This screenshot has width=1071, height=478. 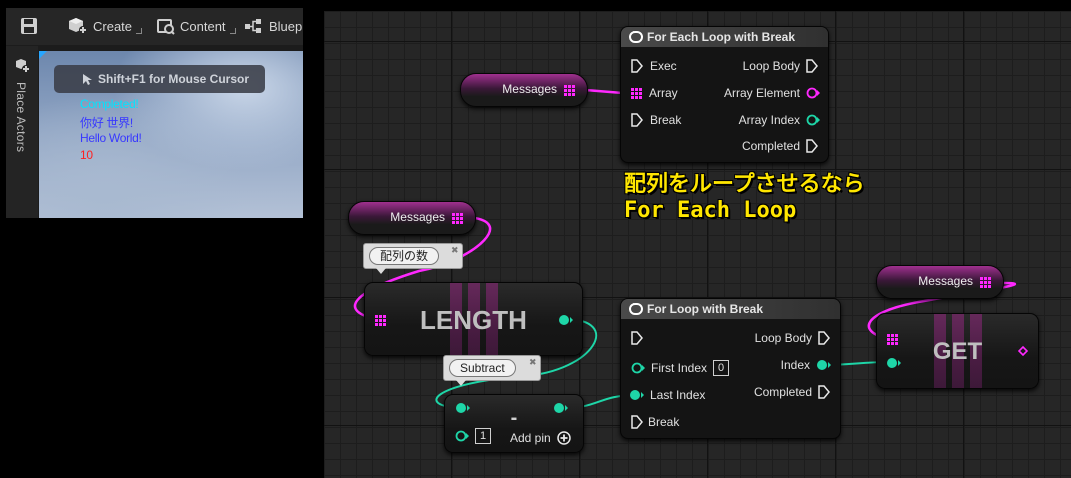 I want to click on for-each-loop-header: For Each Loop with Break, so click(x=724, y=37).